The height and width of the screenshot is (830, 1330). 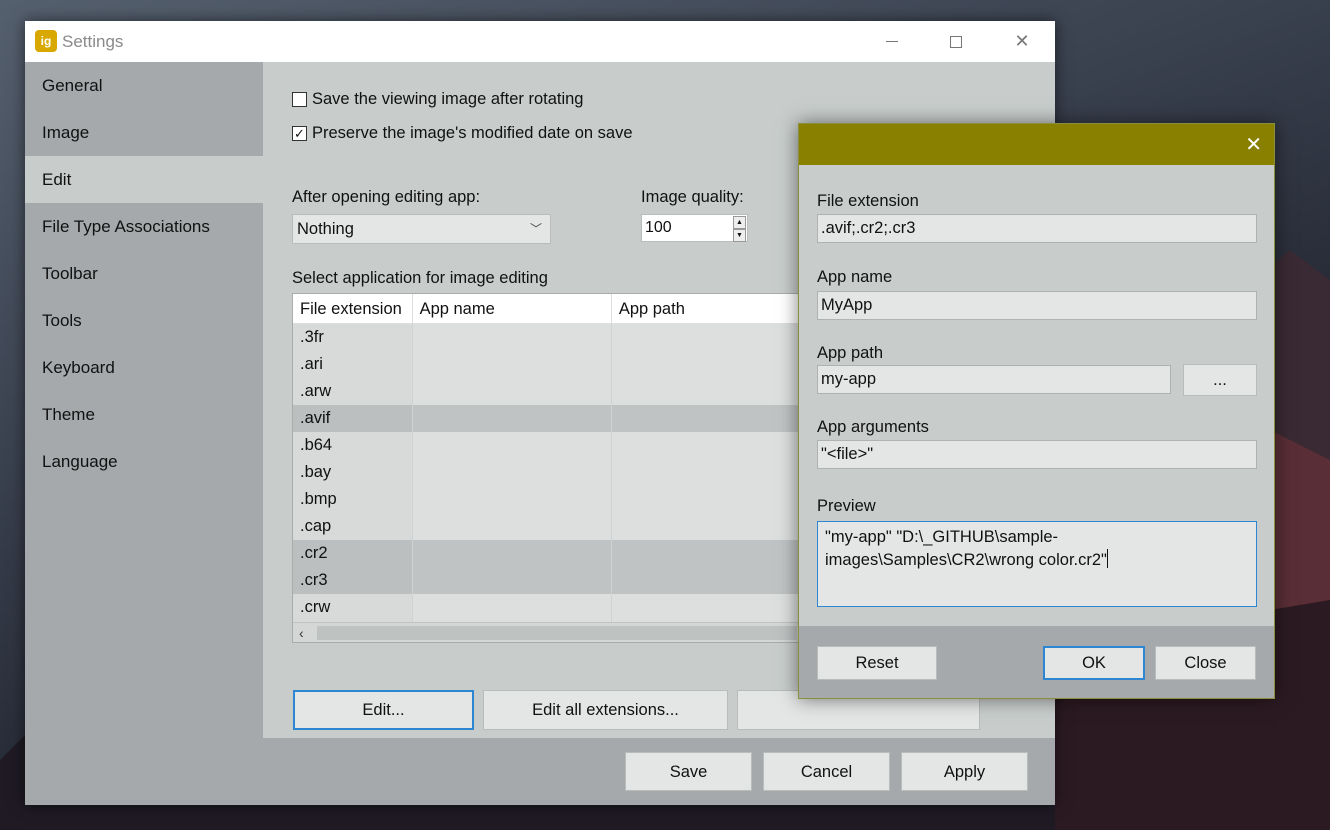 I want to click on table-row: .bay, so click(x=562, y=472).